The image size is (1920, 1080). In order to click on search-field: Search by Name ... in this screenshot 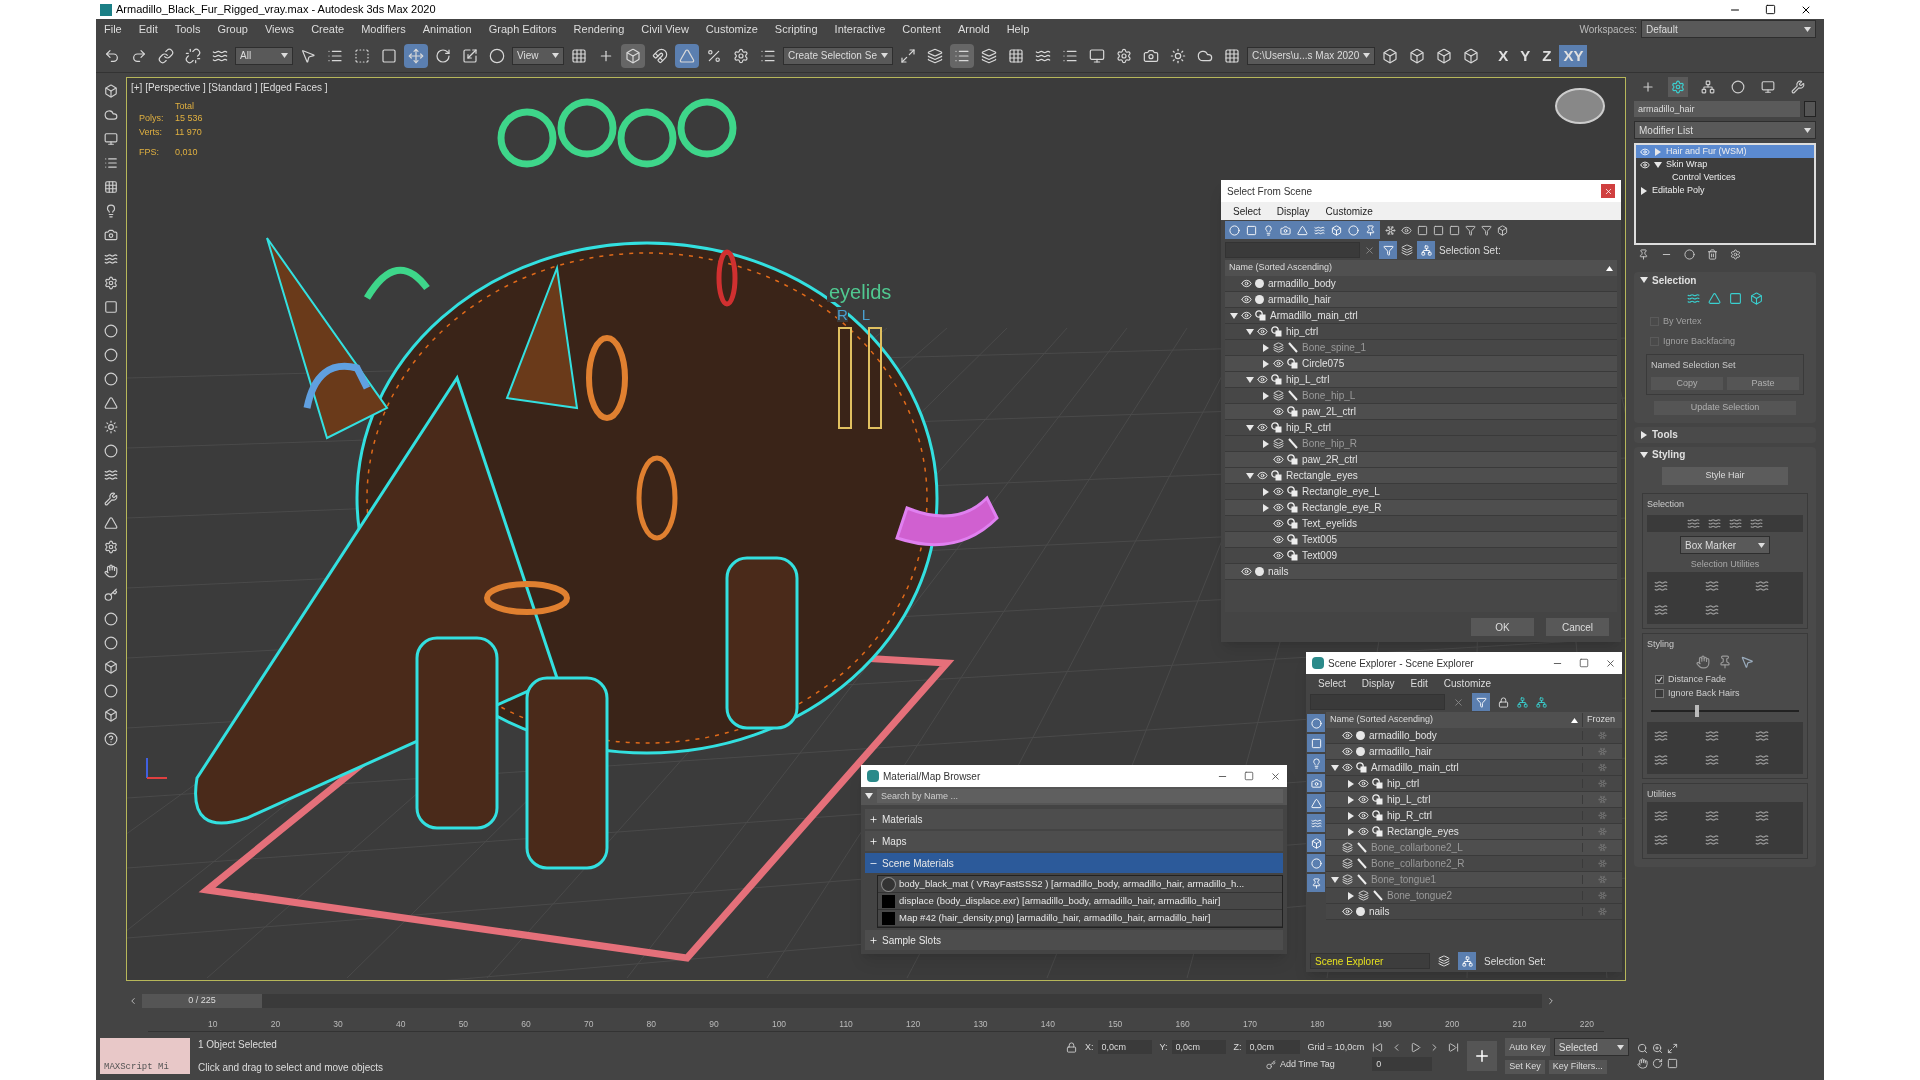, I will do `click(1080, 796)`.